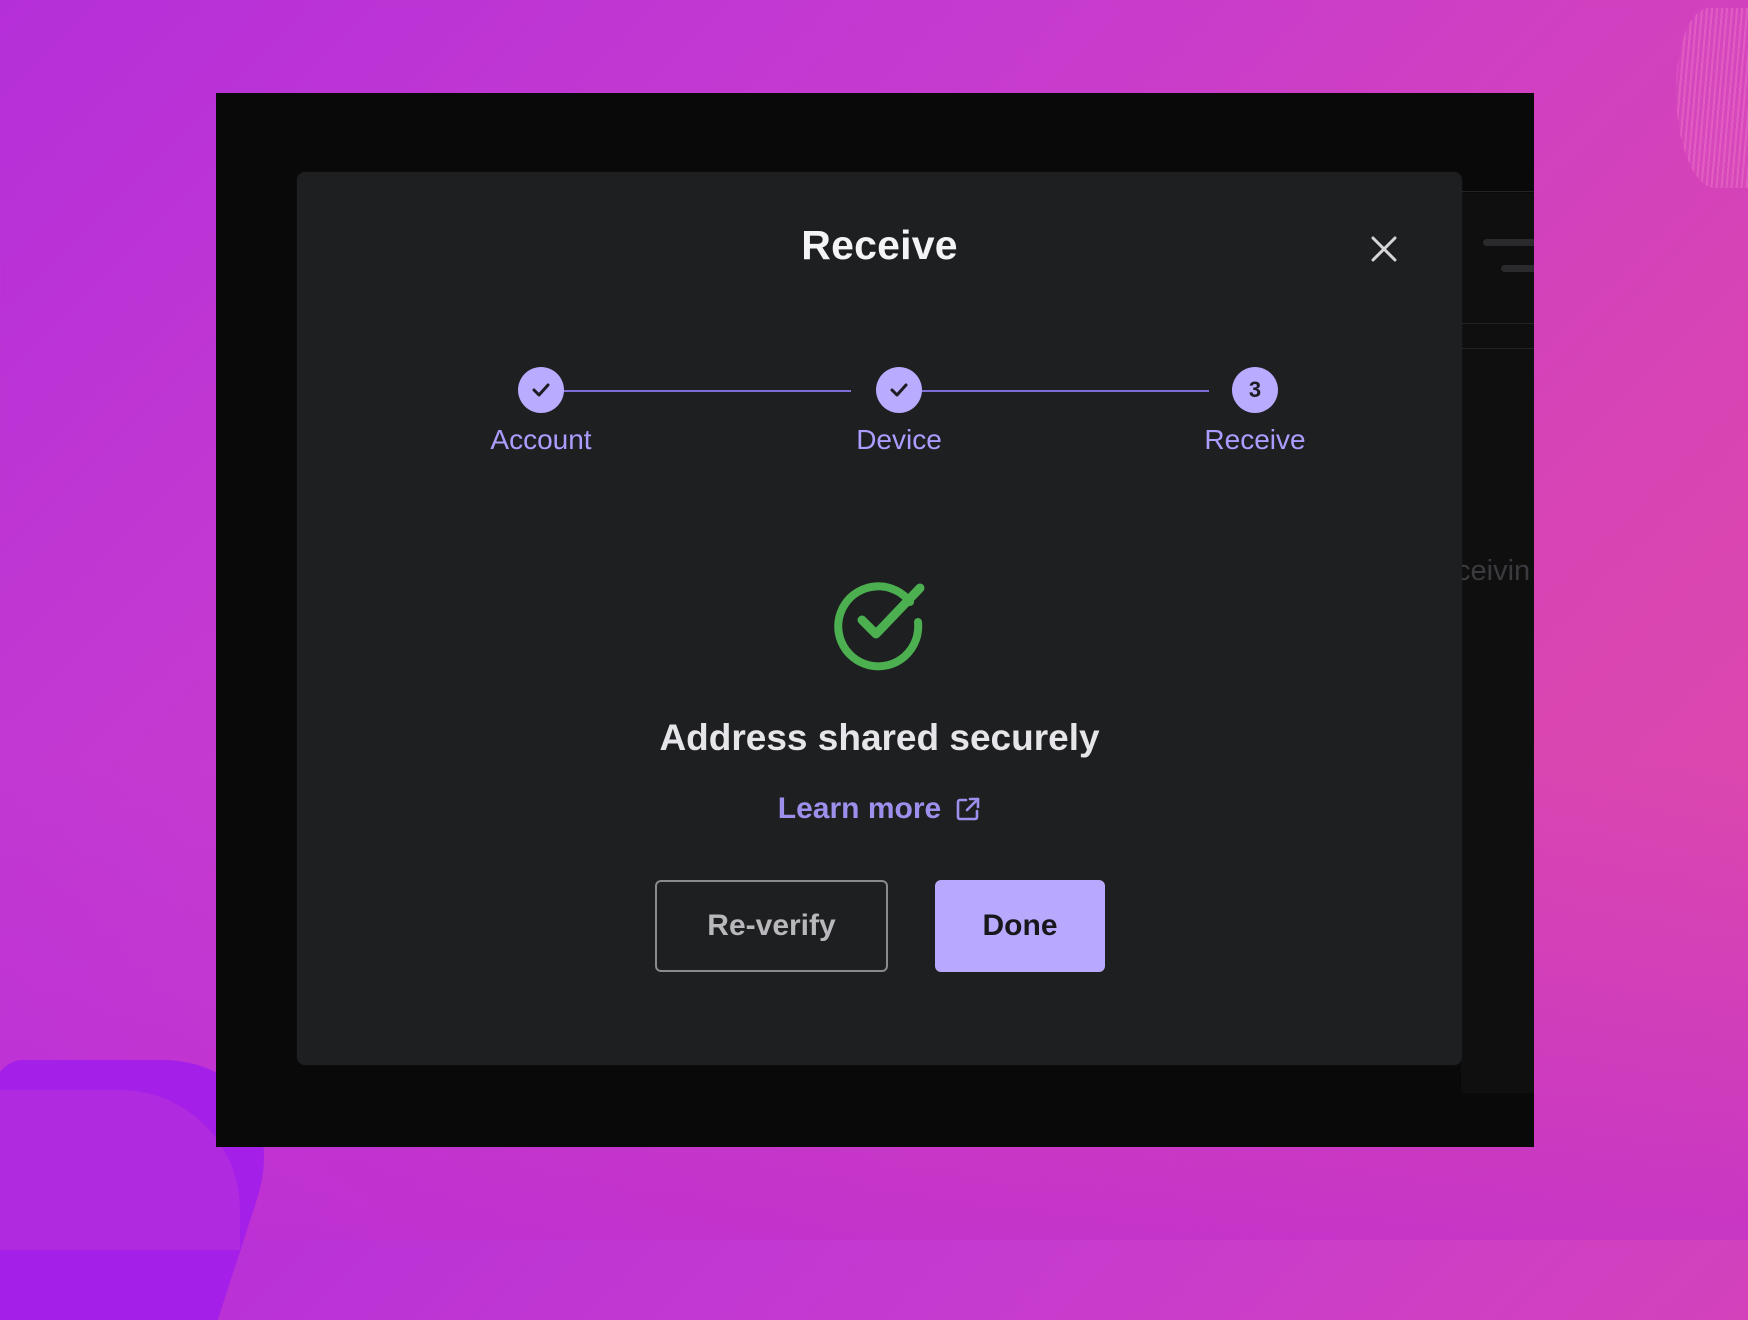 The image size is (1748, 1320). What do you see at coordinates (1493, 571) in the screenshot?
I see `background-partial-text: ceivin` at bounding box center [1493, 571].